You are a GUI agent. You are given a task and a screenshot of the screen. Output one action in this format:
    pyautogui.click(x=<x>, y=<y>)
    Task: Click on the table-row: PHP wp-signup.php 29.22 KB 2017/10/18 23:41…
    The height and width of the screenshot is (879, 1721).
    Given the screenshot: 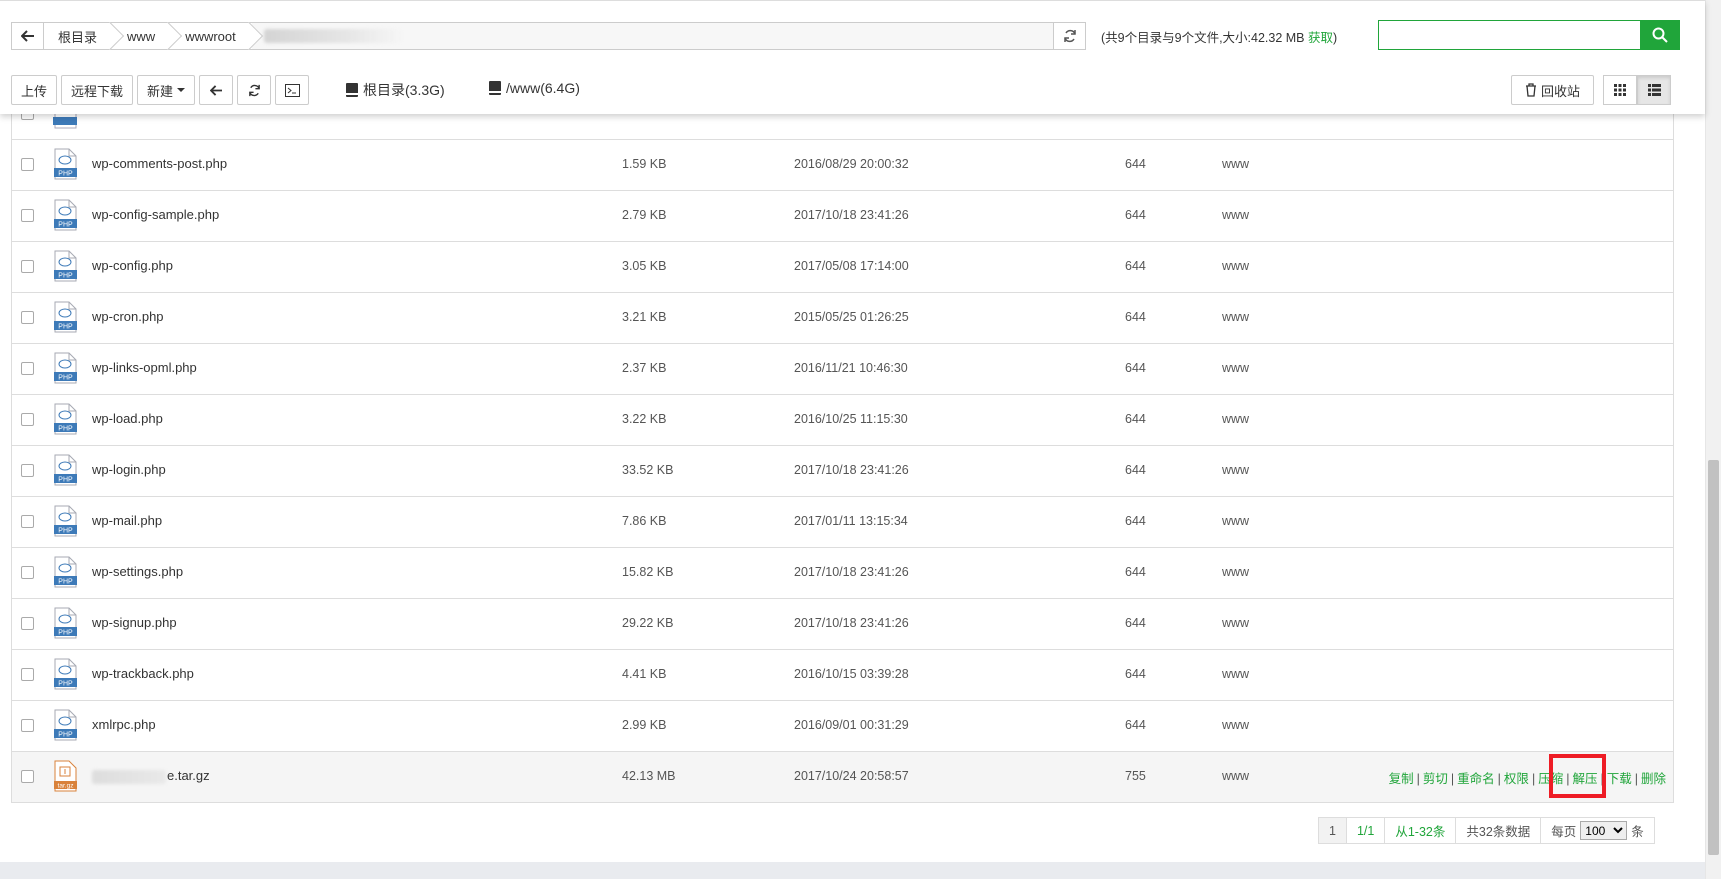 What is the action you would take?
    pyautogui.click(x=842, y=624)
    